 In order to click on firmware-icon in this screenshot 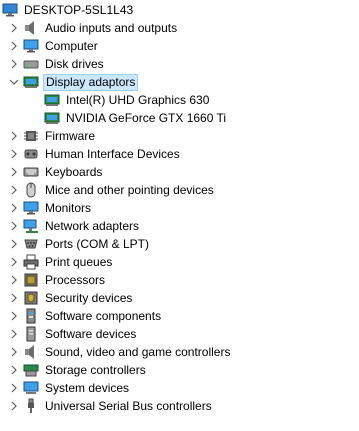, I will do `click(31, 136)`.